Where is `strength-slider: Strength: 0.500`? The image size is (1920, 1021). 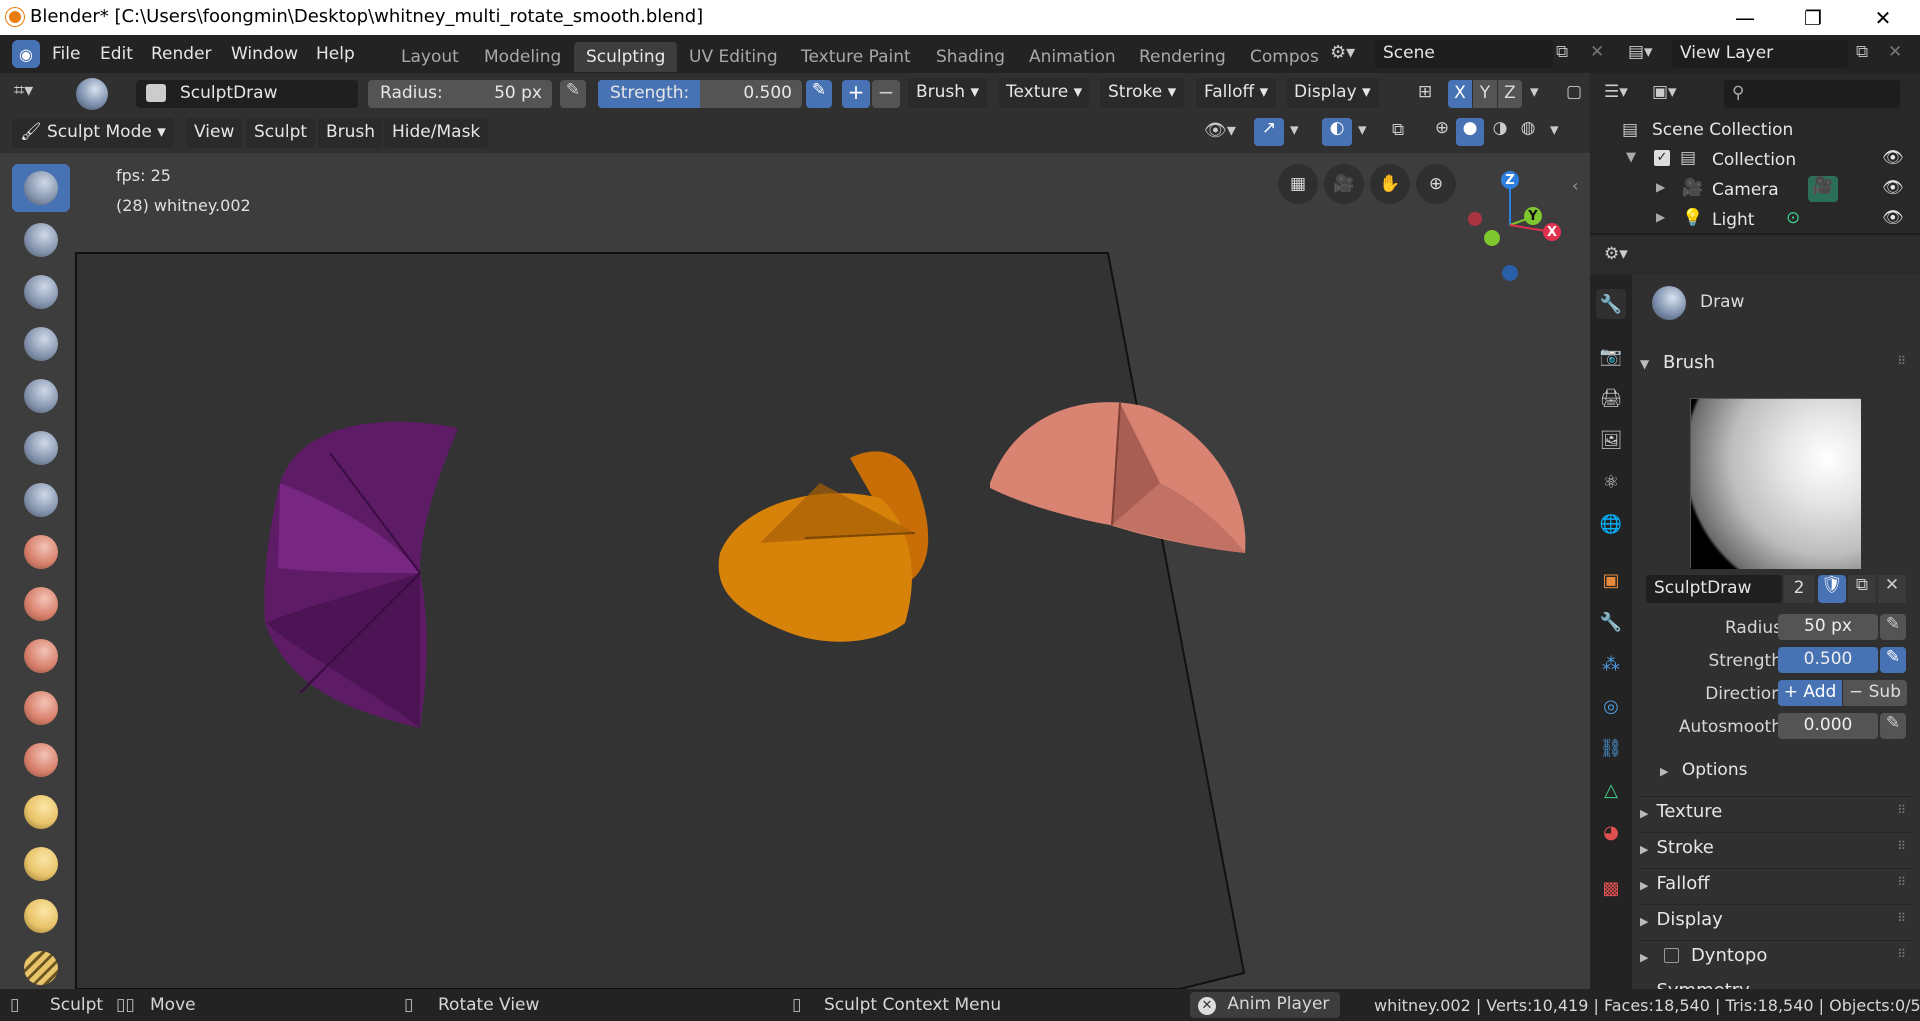 strength-slider: Strength: 0.500 is located at coordinates (700, 94).